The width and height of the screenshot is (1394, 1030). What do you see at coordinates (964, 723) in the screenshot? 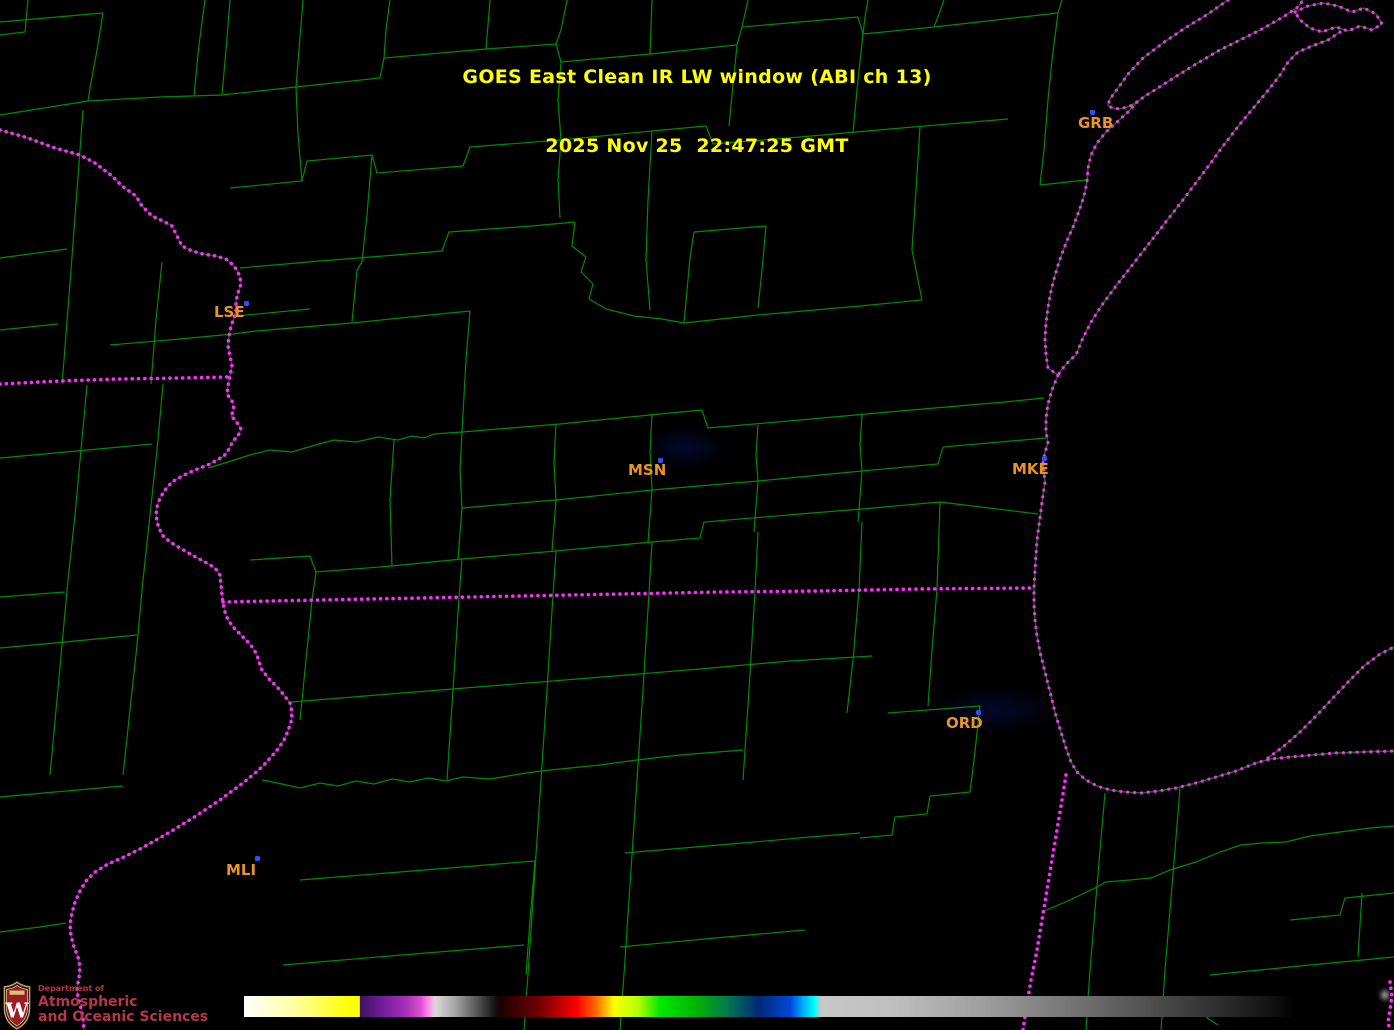
I see `station-label: ORD` at bounding box center [964, 723].